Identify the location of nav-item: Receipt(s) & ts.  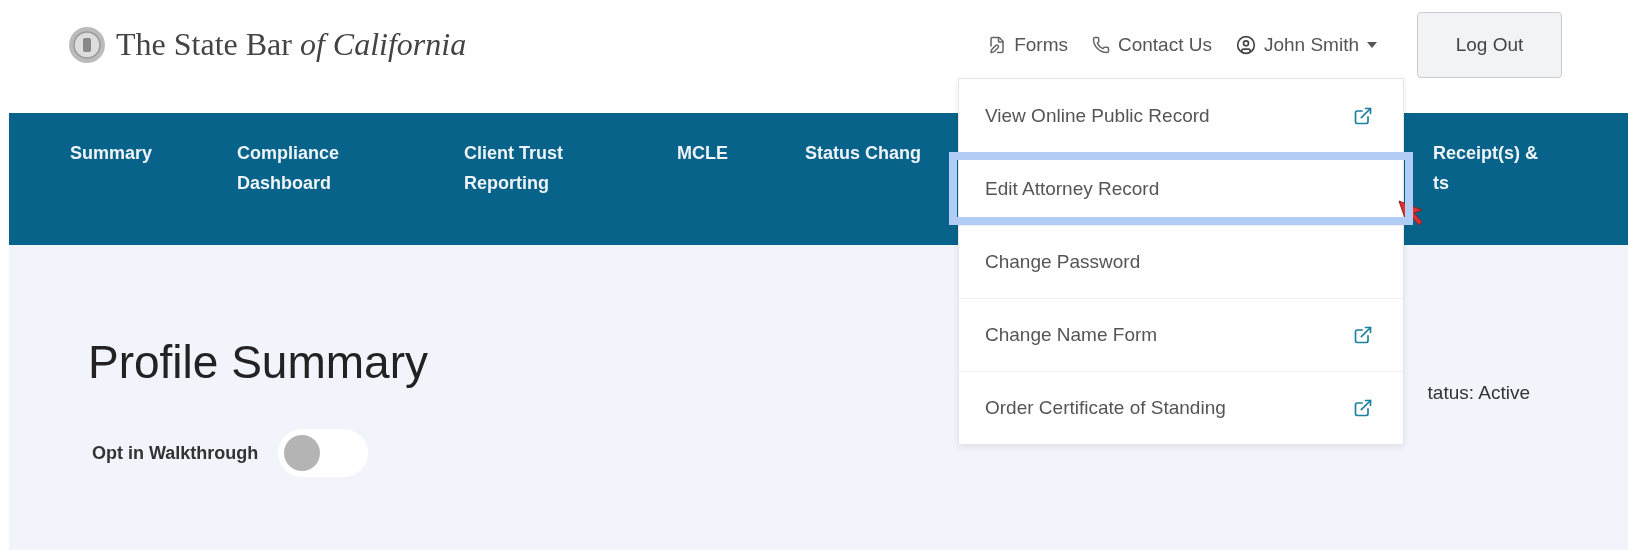
(1518, 194).